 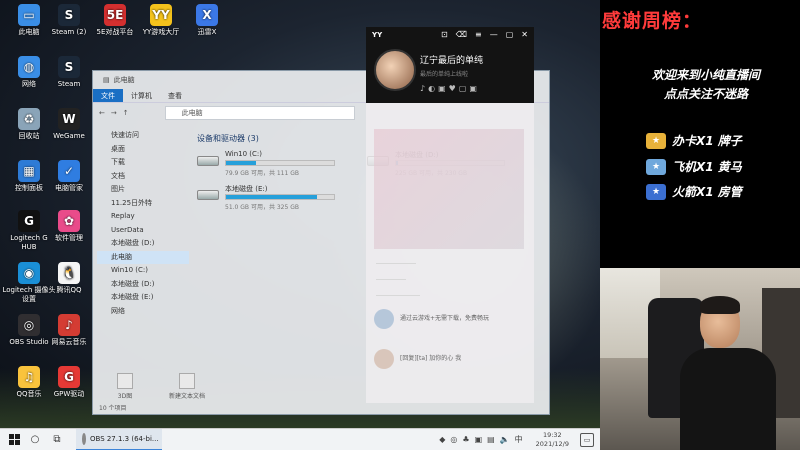 What do you see at coordinates (161, 15) in the screenshot?
I see `yy-game-hall-icon: YY` at bounding box center [161, 15].